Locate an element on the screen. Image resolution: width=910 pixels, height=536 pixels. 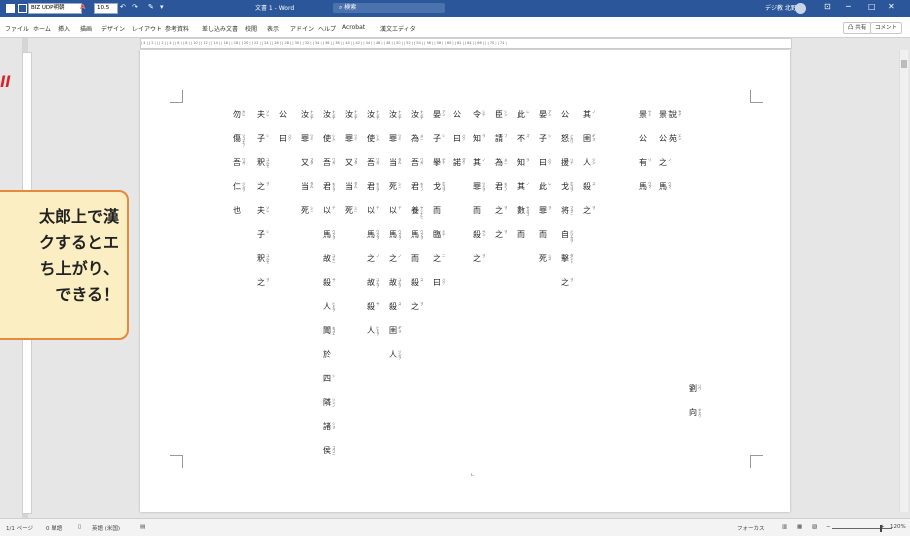
zoom-level: 120% is located at coordinates (898, 527).